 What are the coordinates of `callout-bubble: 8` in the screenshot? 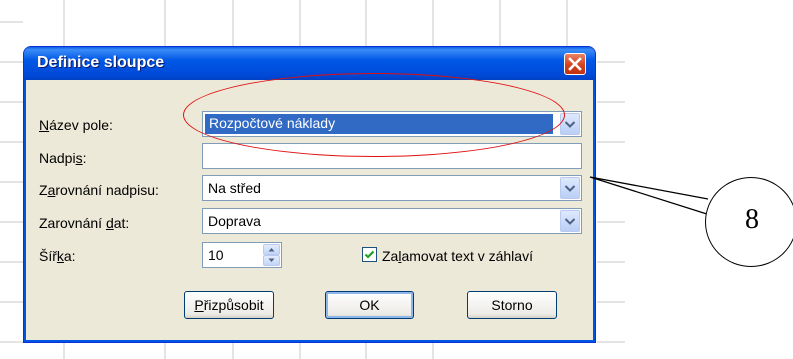 It's located at (749, 222).